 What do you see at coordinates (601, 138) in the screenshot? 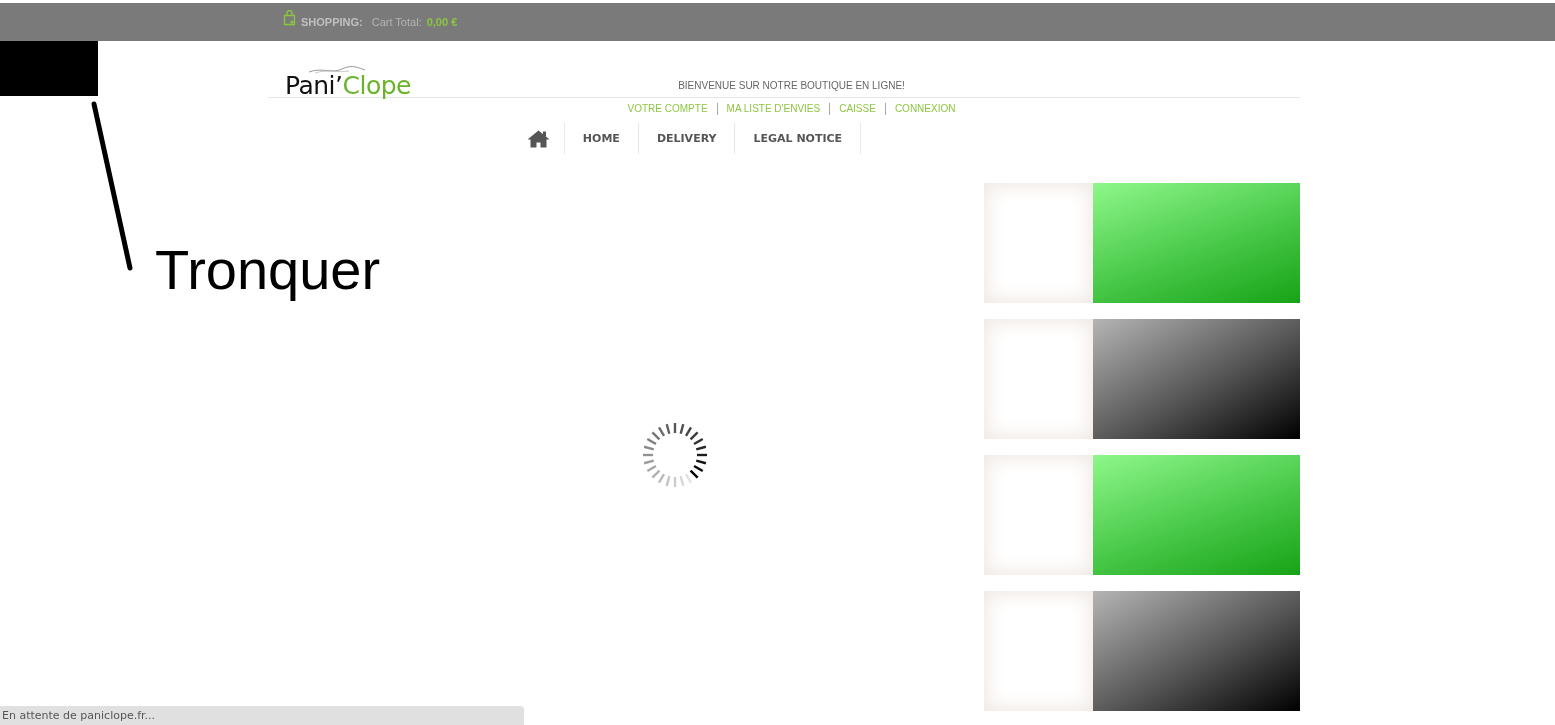
I see `nav-item: HOME` at bounding box center [601, 138].